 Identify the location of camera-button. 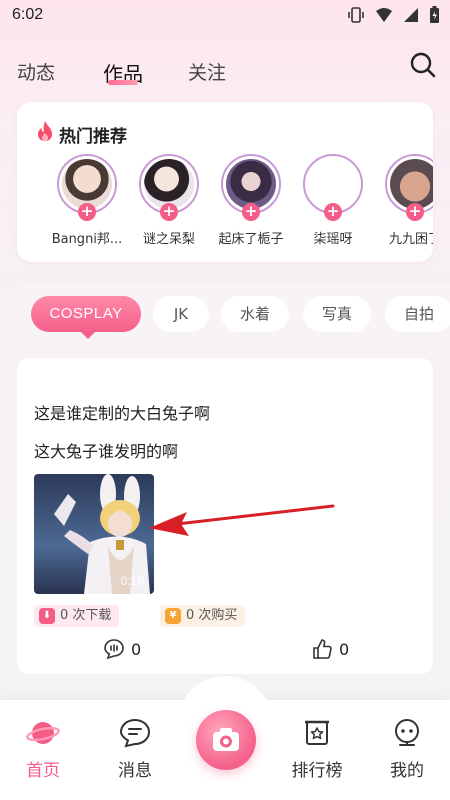
(226, 740).